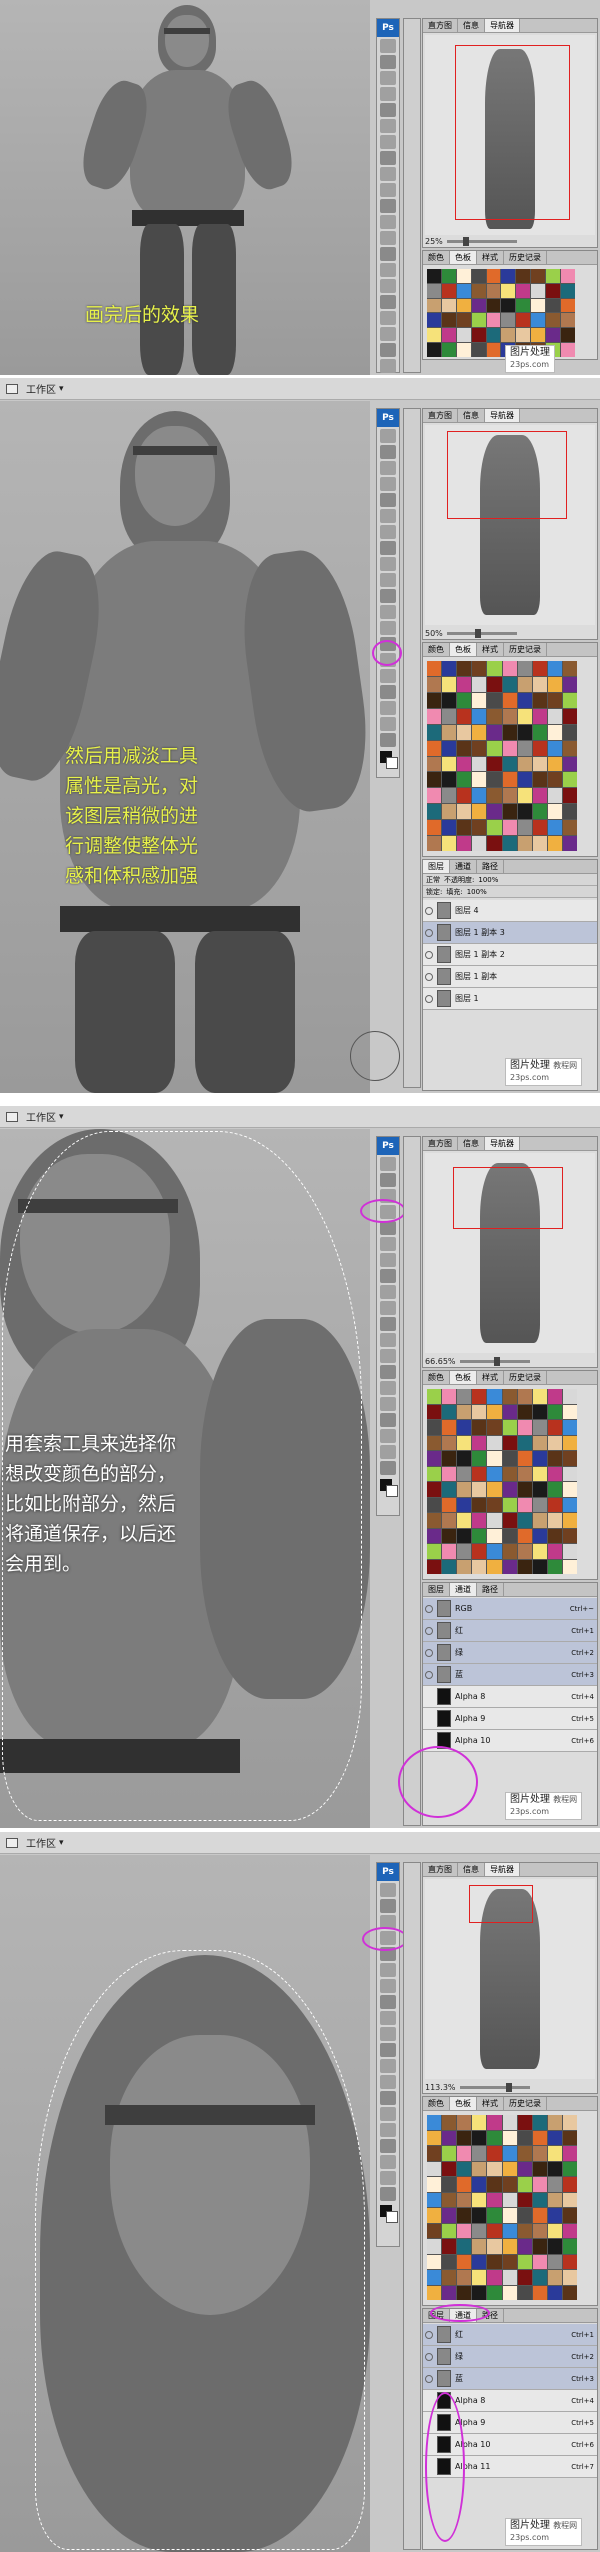 Image resolution: width=600 pixels, height=2552 pixels. Describe the element at coordinates (45, 1116) in the screenshot. I see `workspace-menu: 工作区` at that location.